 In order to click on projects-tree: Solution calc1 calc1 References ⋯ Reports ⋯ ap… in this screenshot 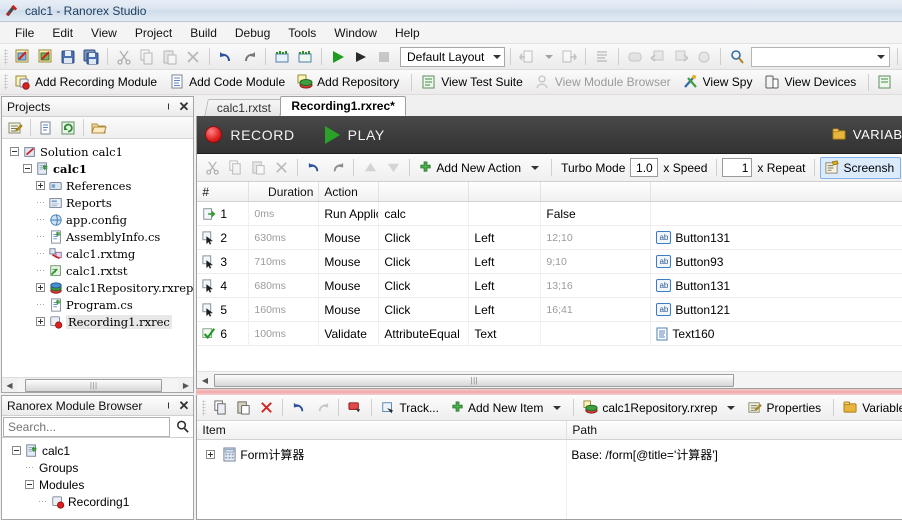, I will do `click(98, 258)`.